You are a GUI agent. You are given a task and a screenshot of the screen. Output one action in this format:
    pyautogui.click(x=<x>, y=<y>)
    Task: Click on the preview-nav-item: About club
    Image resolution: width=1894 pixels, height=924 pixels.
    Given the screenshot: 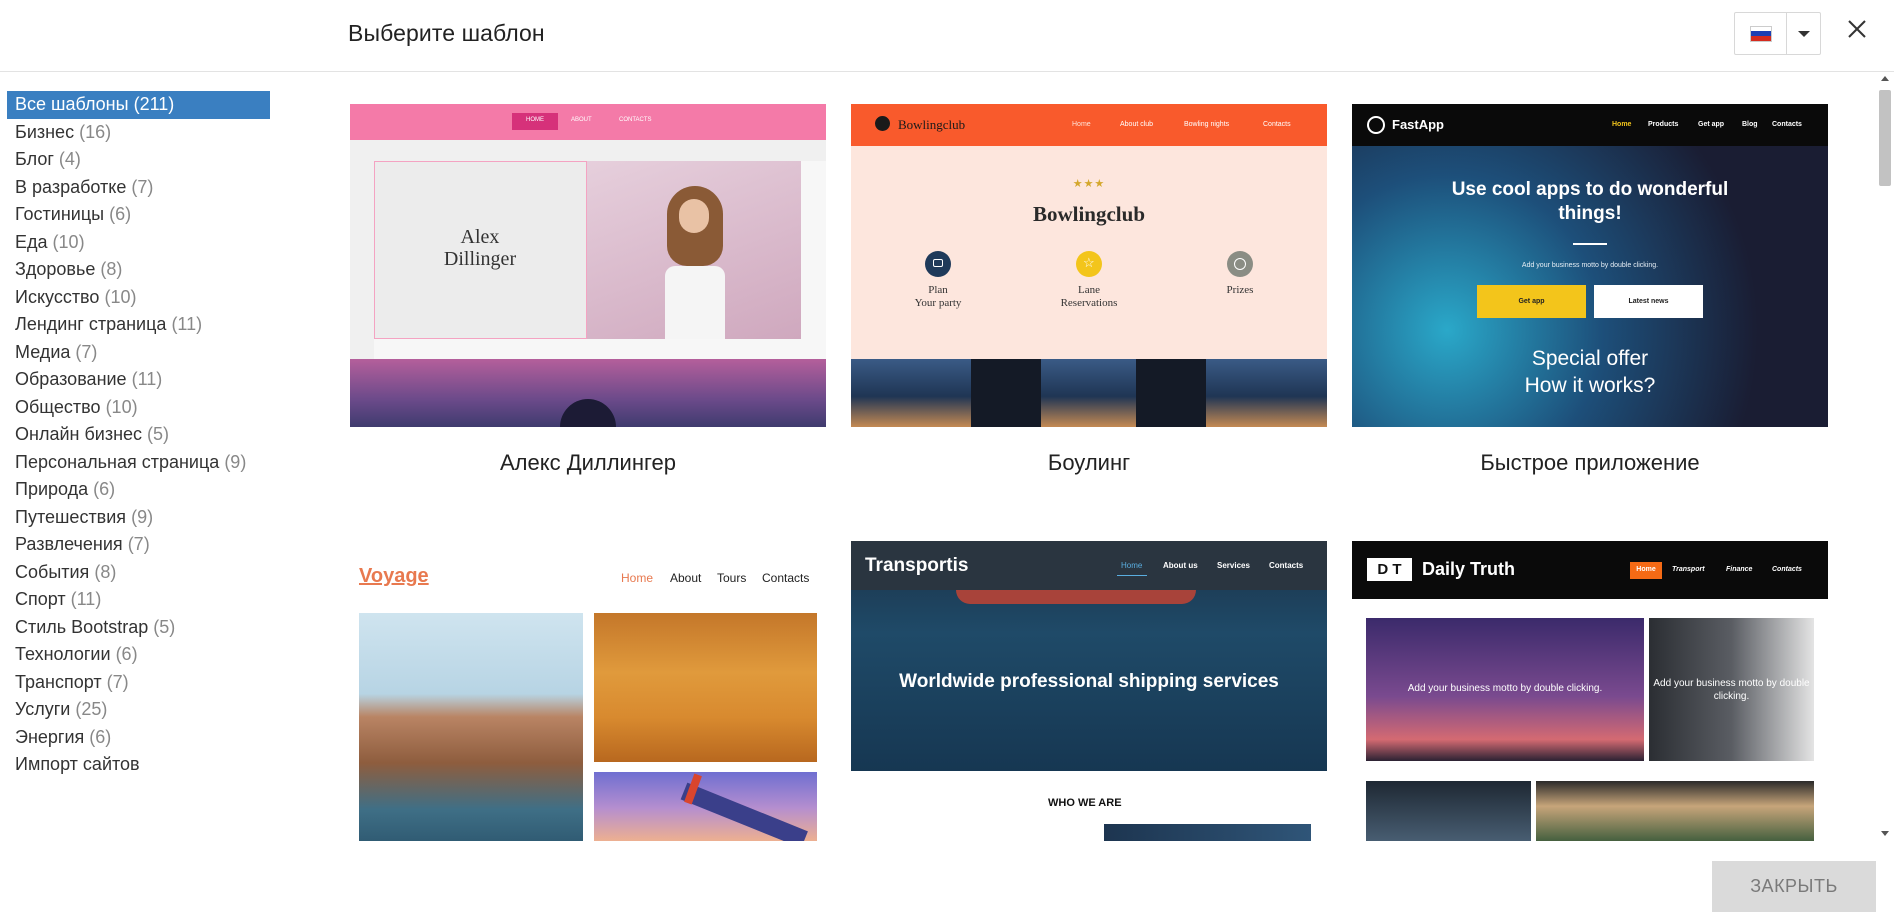 What is the action you would take?
    pyautogui.click(x=1137, y=124)
    